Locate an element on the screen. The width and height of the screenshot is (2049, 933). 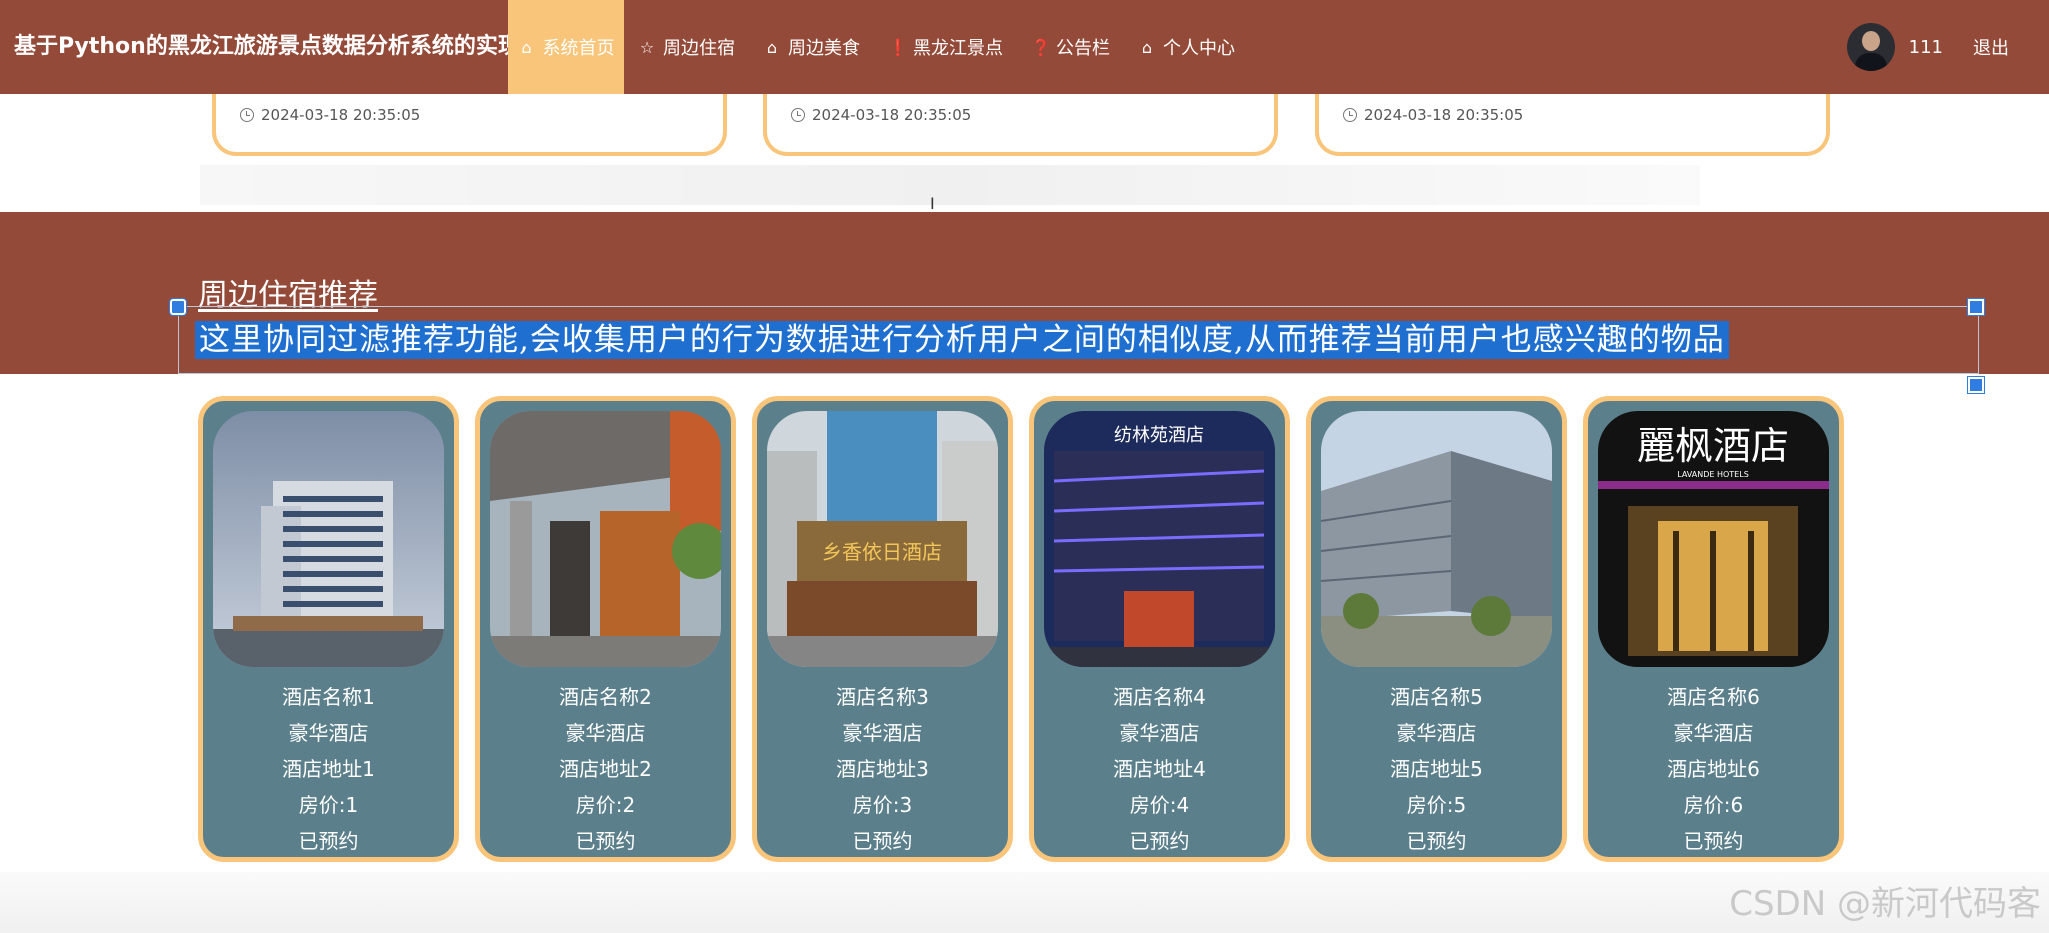
close-handle-icon is located at coordinates (1976, 307).